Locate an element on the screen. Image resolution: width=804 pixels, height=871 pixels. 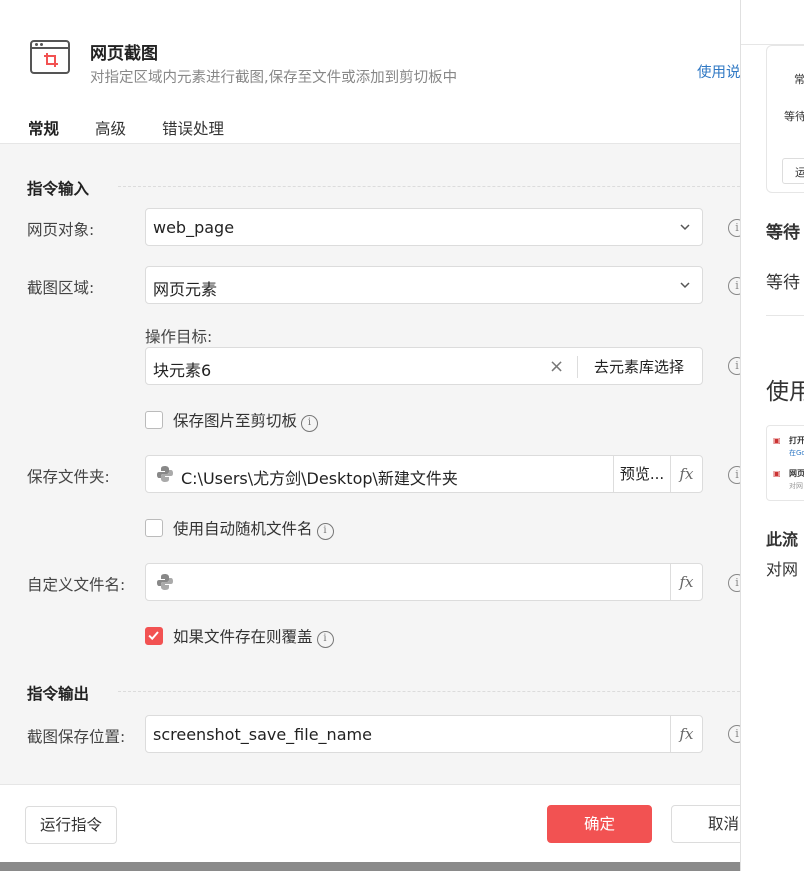
section-input-title: 指令输入 is located at coordinates (58, 189).